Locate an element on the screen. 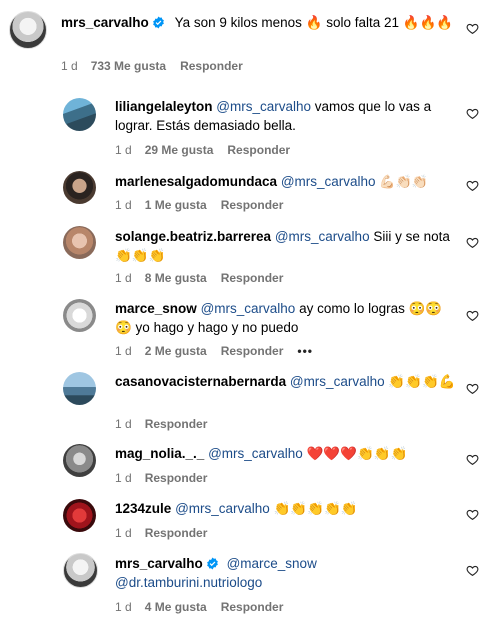  comment-mention: @marce_snow is located at coordinates (272, 563).